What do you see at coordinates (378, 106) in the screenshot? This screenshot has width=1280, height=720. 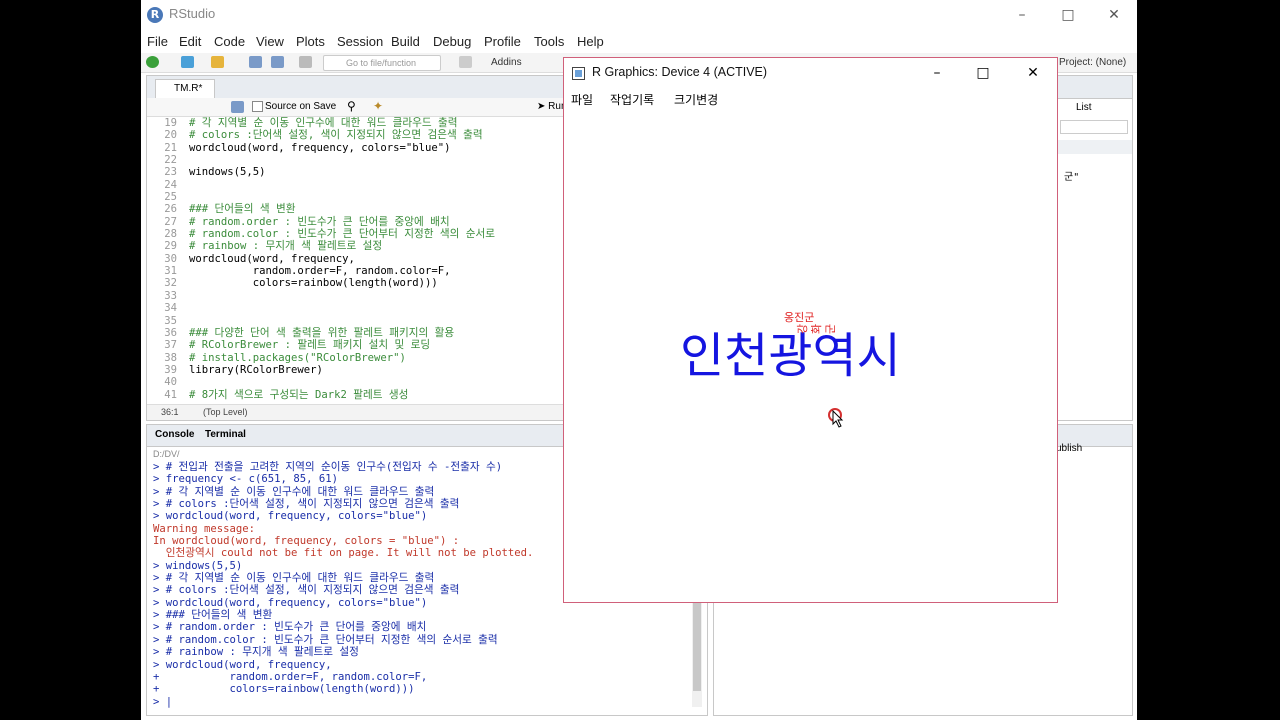 I see `magic-wand-icon: ✦` at bounding box center [378, 106].